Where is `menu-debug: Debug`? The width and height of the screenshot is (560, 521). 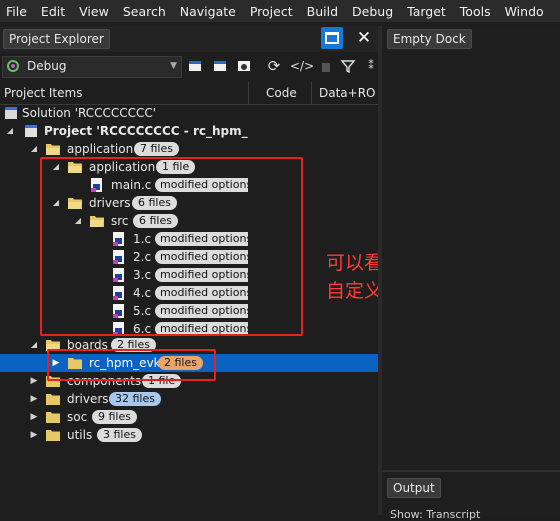
menu-debug: Debug is located at coordinates (373, 11).